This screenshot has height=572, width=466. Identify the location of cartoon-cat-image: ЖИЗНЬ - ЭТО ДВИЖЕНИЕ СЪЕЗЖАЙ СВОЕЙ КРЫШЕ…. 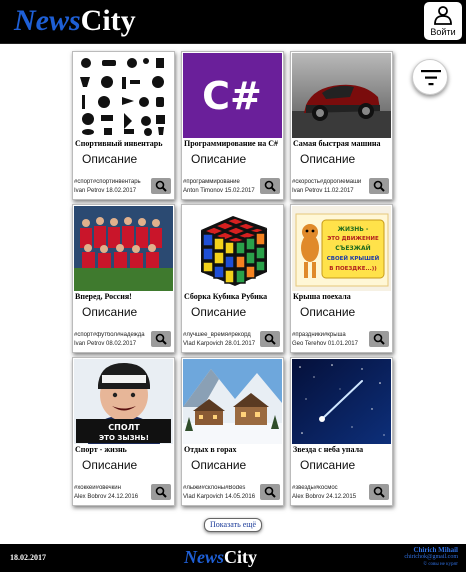
(341, 248).